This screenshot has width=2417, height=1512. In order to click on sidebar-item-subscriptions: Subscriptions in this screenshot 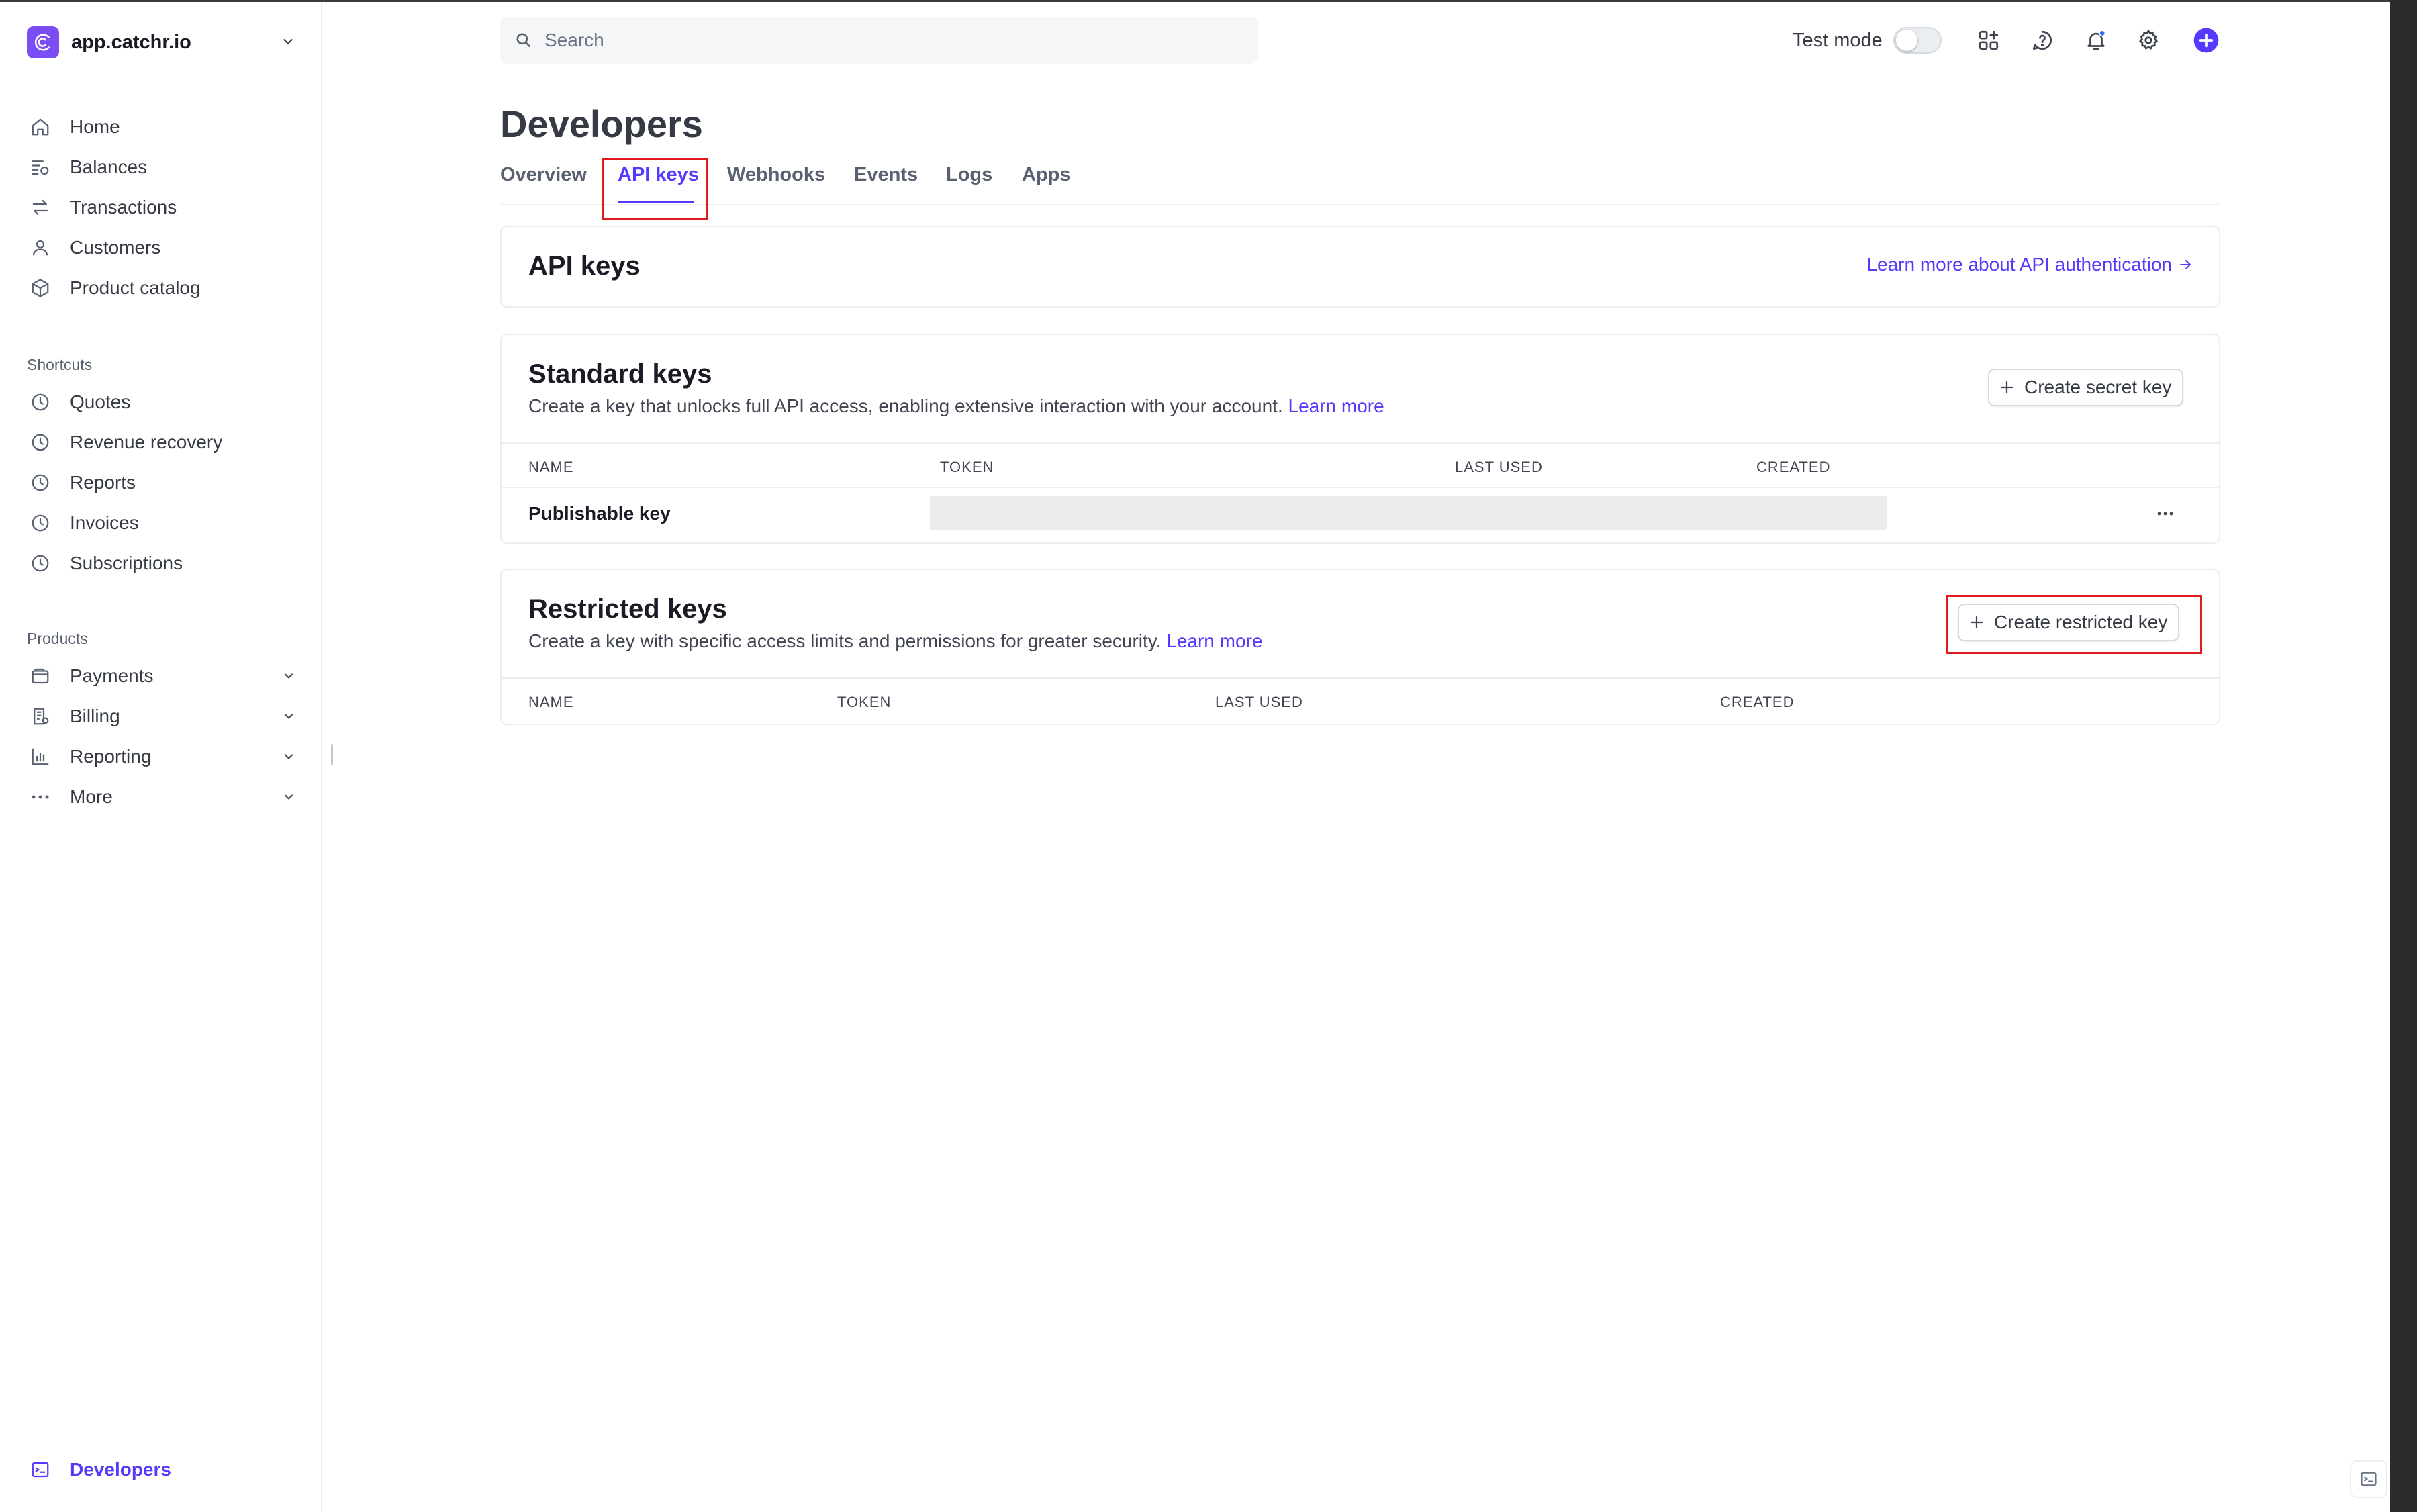, I will do `click(161, 563)`.